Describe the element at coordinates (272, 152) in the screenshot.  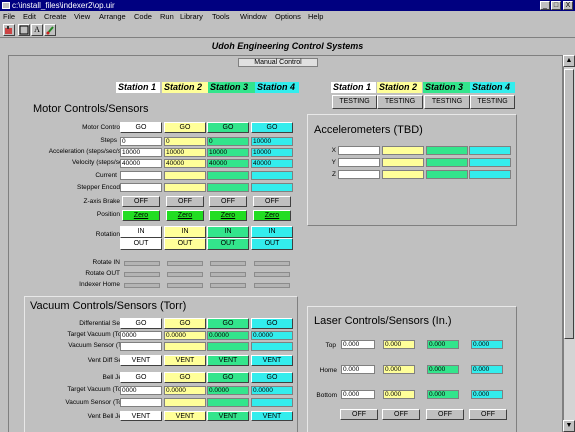
I see `accel-field-4: 10000` at that location.